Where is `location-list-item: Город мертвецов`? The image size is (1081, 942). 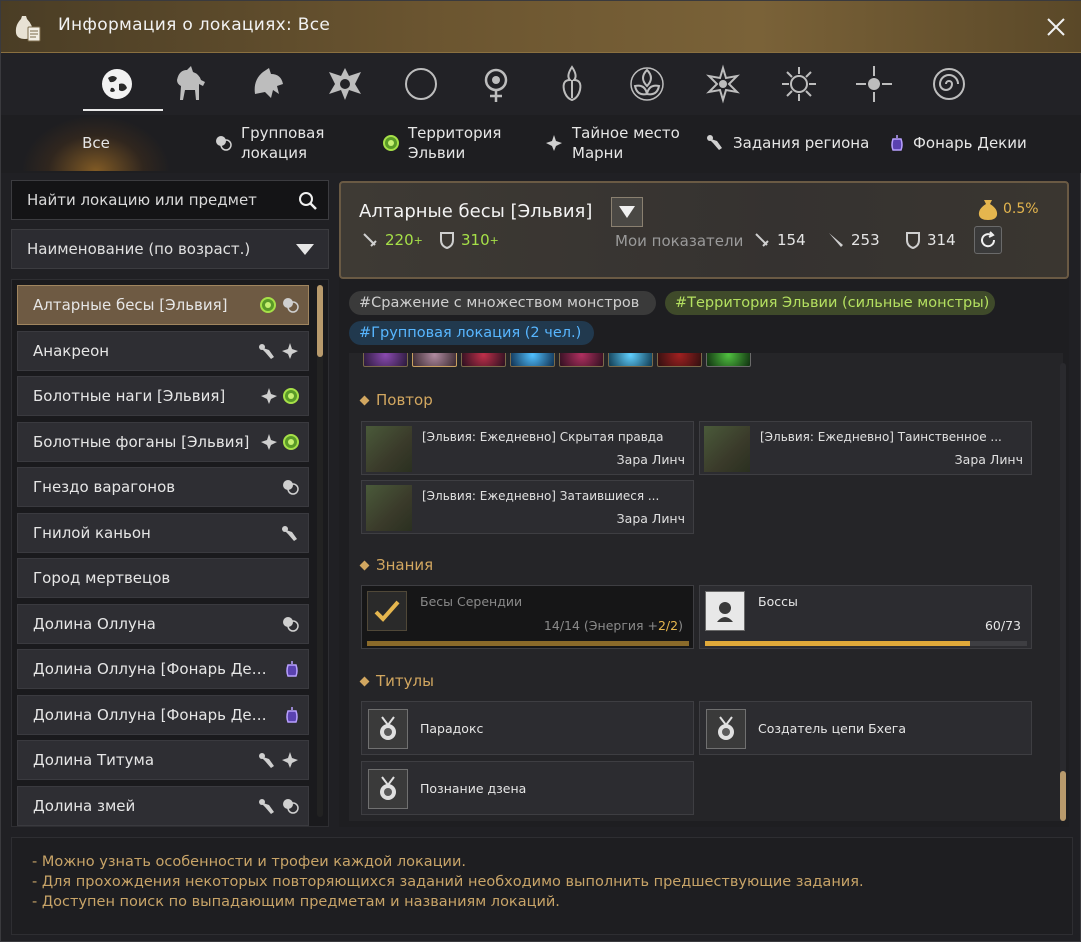
location-list-item: Город мертвецов is located at coordinates (163, 578).